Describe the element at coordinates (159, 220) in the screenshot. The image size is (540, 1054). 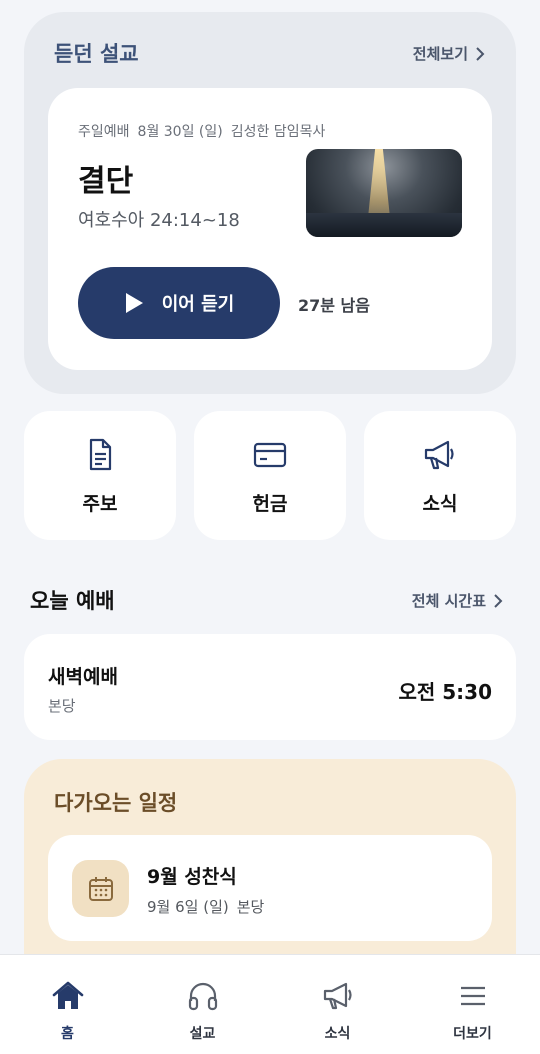
I see `sermon-passage: 여호수아 24:14~18` at that location.